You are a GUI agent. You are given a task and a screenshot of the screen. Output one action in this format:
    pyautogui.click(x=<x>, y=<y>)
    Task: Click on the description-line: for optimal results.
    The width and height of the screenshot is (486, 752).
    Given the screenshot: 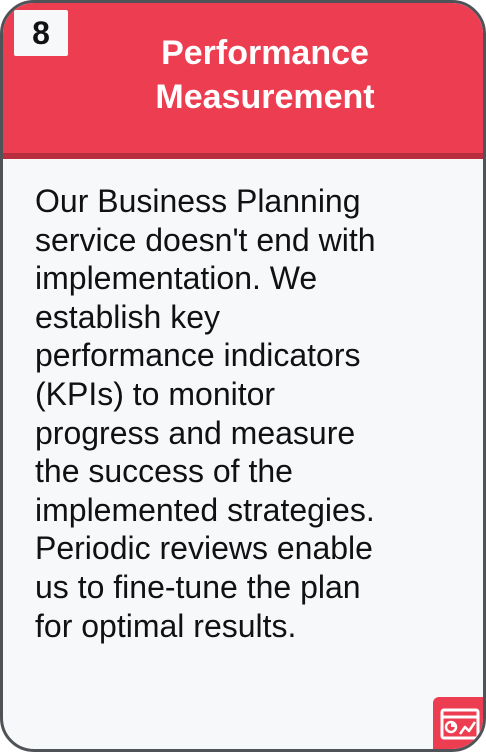 What is the action you would take?
    pyautogui.click(x=166, y=625)
    